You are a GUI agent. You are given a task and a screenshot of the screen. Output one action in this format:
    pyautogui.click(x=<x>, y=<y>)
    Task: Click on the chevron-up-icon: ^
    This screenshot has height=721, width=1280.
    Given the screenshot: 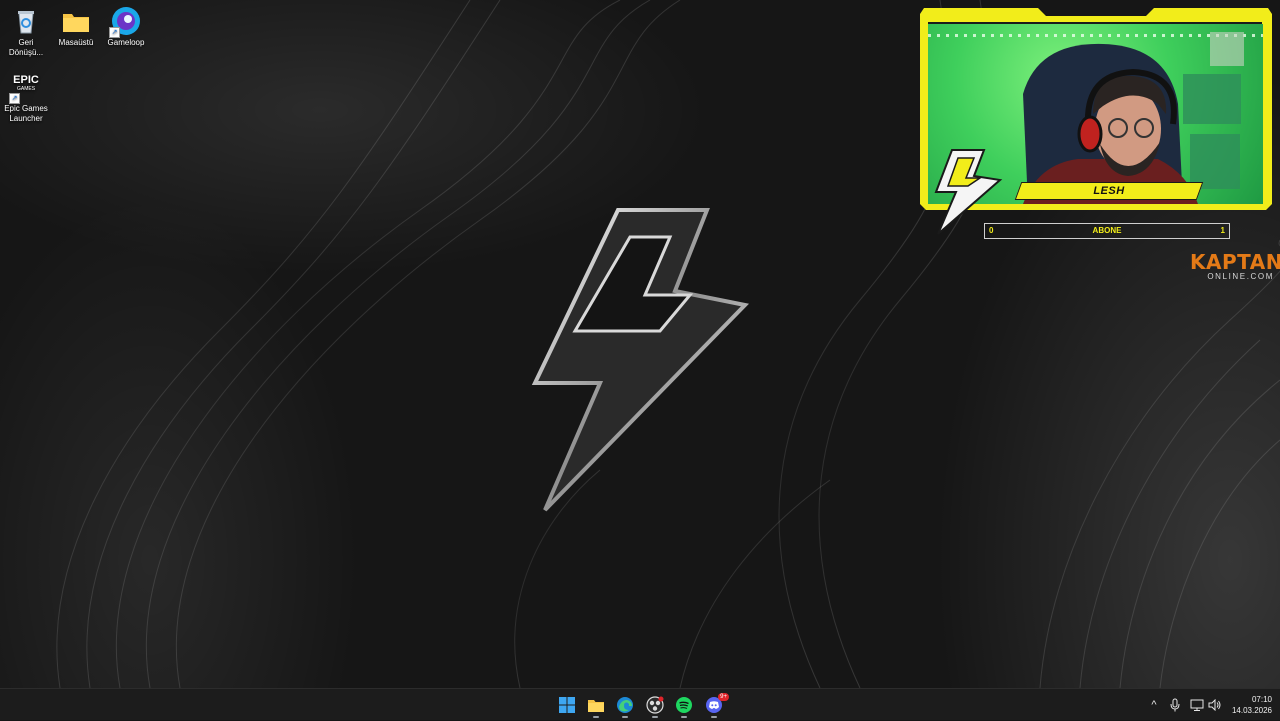 What is the action you would take?
    pyautogui.click(x=1154, y=705)
    